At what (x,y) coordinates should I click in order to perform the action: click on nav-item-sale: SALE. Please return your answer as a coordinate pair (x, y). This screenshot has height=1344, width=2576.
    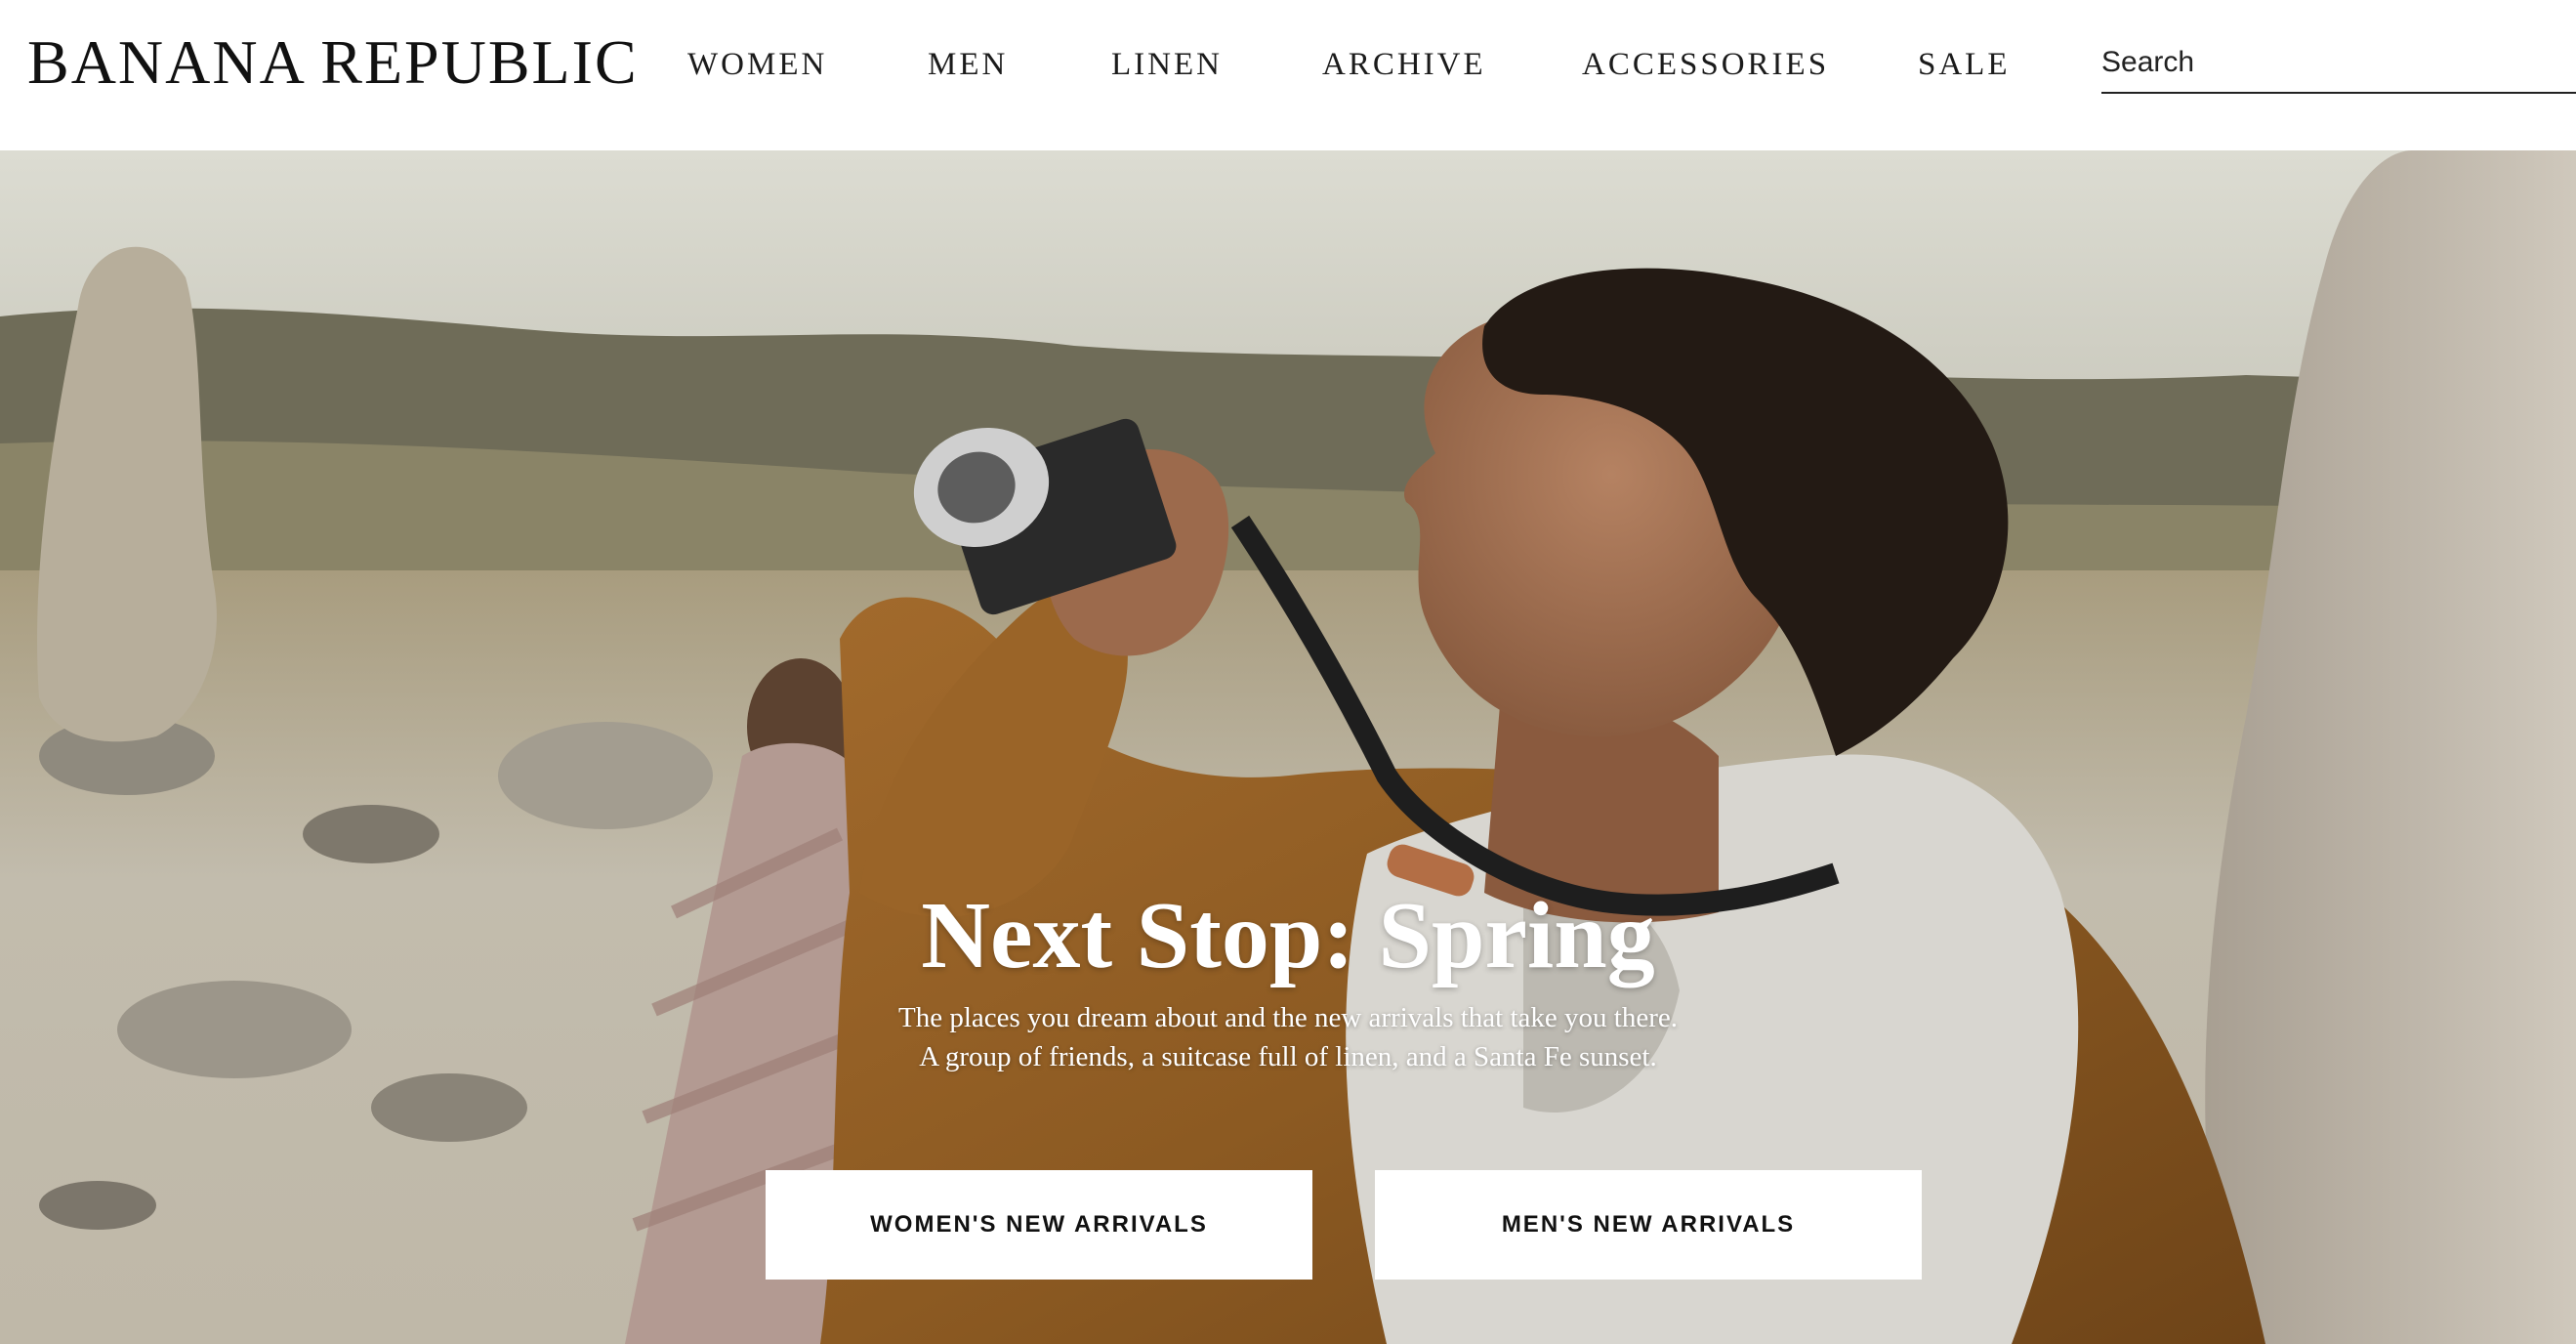
    Looking at the image, I should click on (1964, 64).